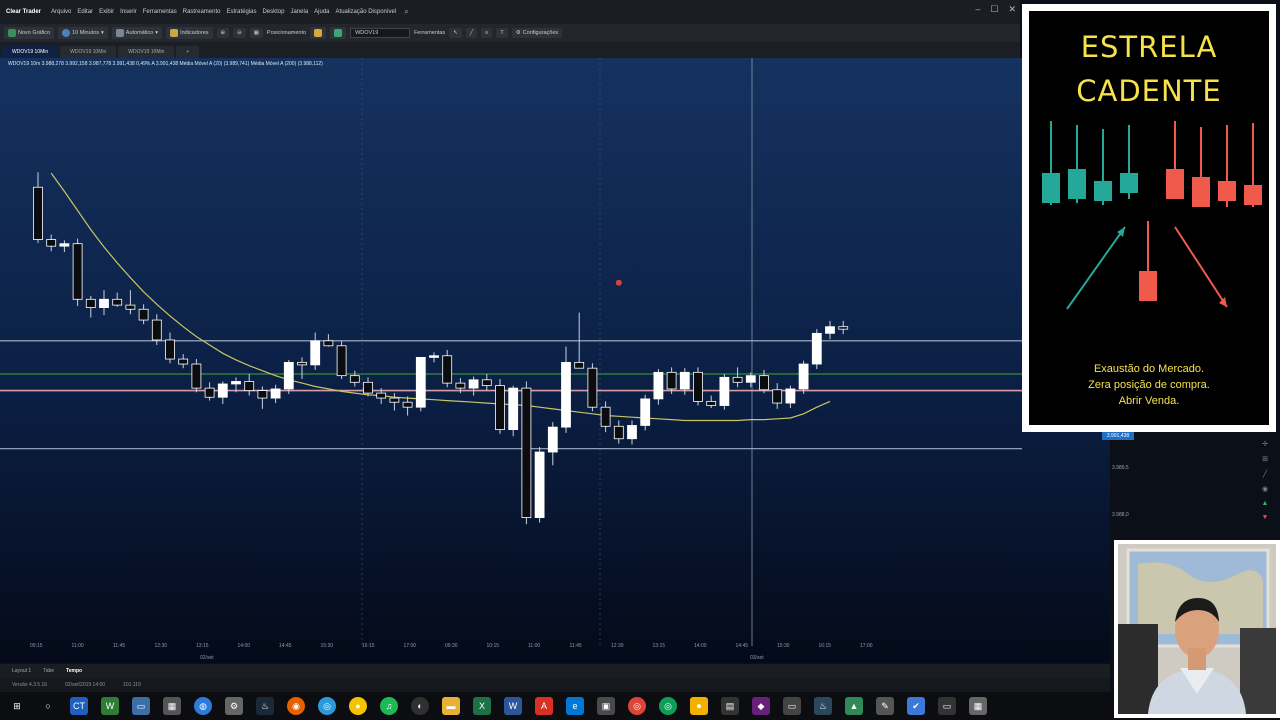 Image resolution: width=1280 pixels, height=720 pixels. Describe the element at coordinates (606, 706) in the screenshot. I see `photos-icon: ▣` at that location.